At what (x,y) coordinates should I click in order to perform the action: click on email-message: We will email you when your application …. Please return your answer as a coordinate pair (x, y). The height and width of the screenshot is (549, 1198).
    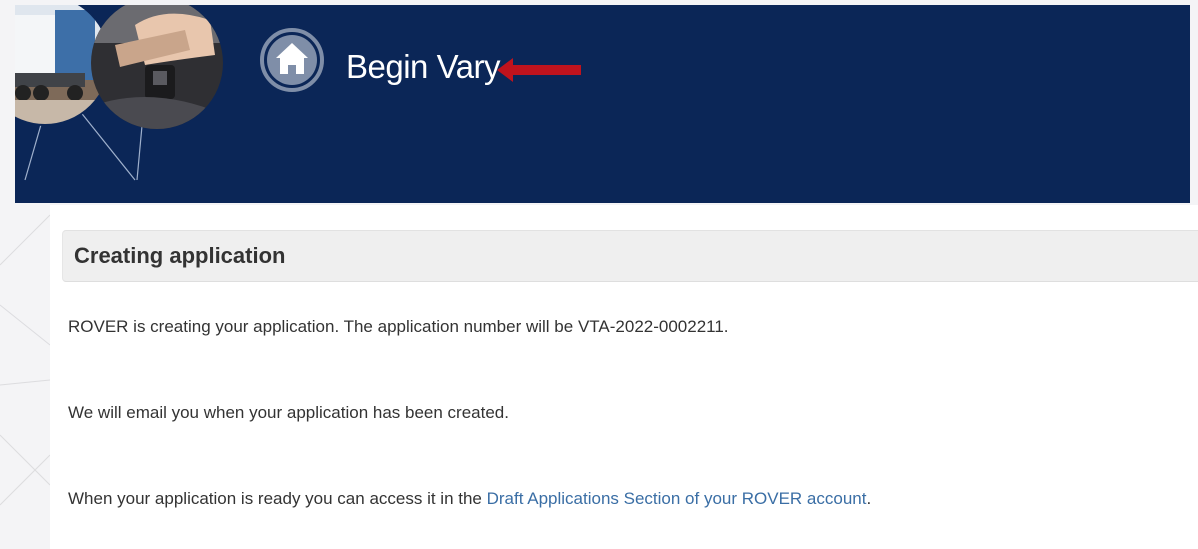
    Looking at the image, I should click on (288, 412).